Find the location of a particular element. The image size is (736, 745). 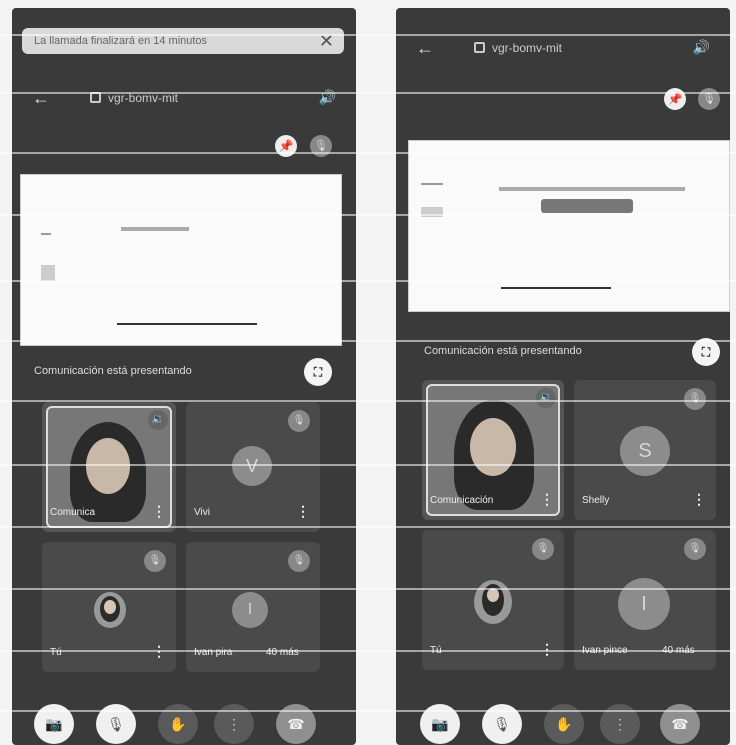

time-limit-banner: La llamada finalizará en 14 minutos ✕ is located at coordinates (183, 41).